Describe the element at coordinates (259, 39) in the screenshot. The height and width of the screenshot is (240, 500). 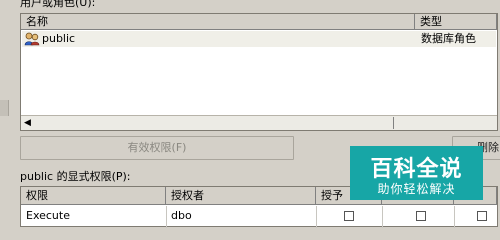
I see `list-item: public 数据库角色` at that location.